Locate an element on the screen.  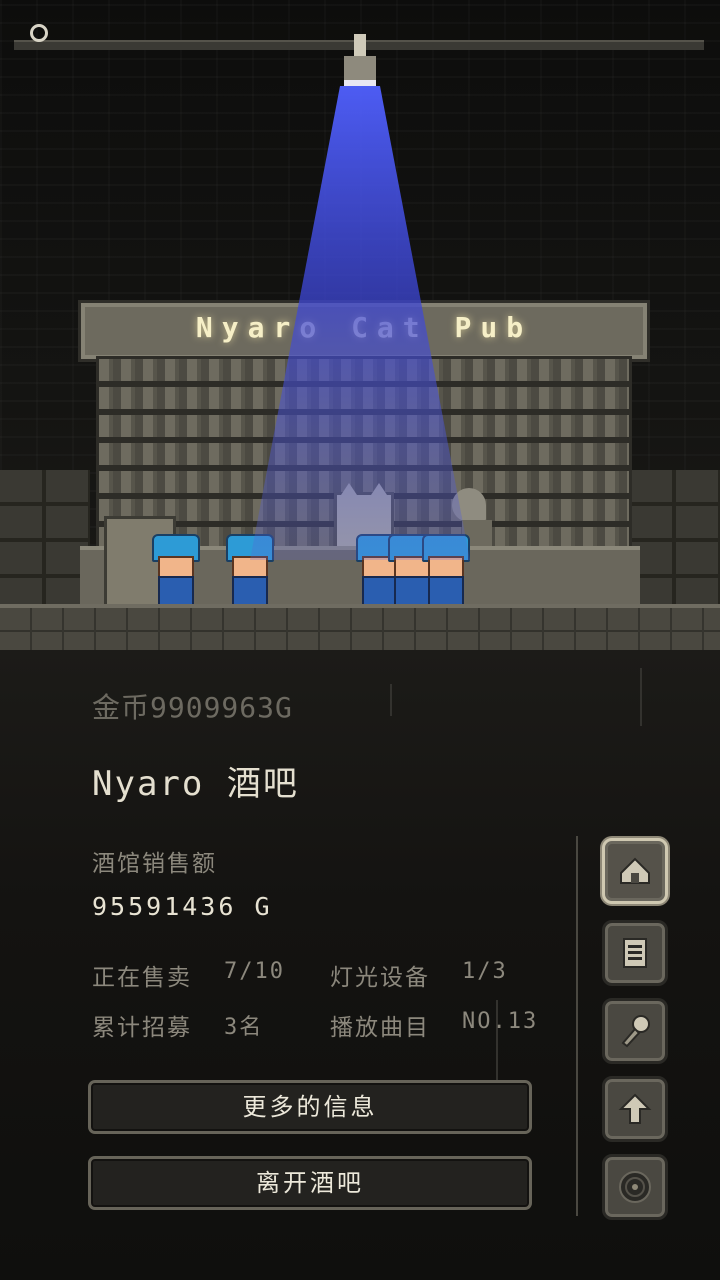
playlist-label: 播放曲目 is located at coordinates (380, 1028).